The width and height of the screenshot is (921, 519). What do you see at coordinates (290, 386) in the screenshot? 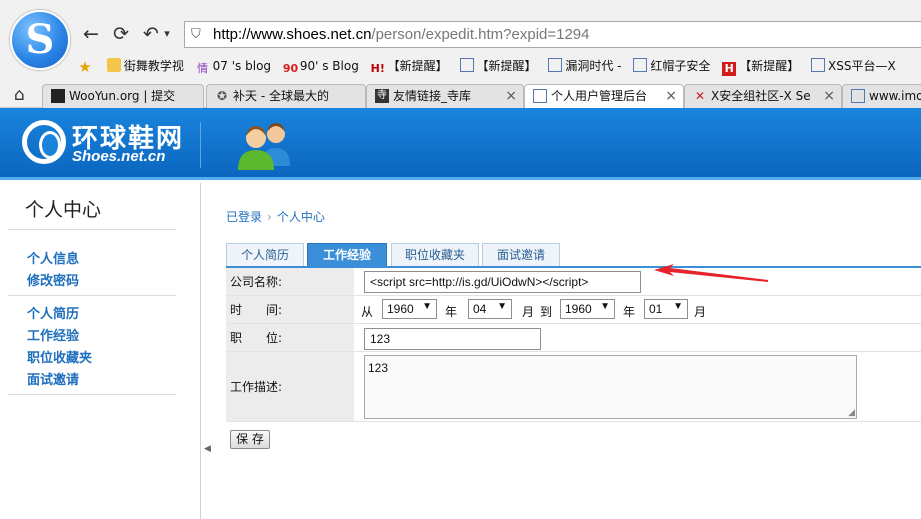
I see `description-label: 工作描述:` at bounding box center [290, 386].